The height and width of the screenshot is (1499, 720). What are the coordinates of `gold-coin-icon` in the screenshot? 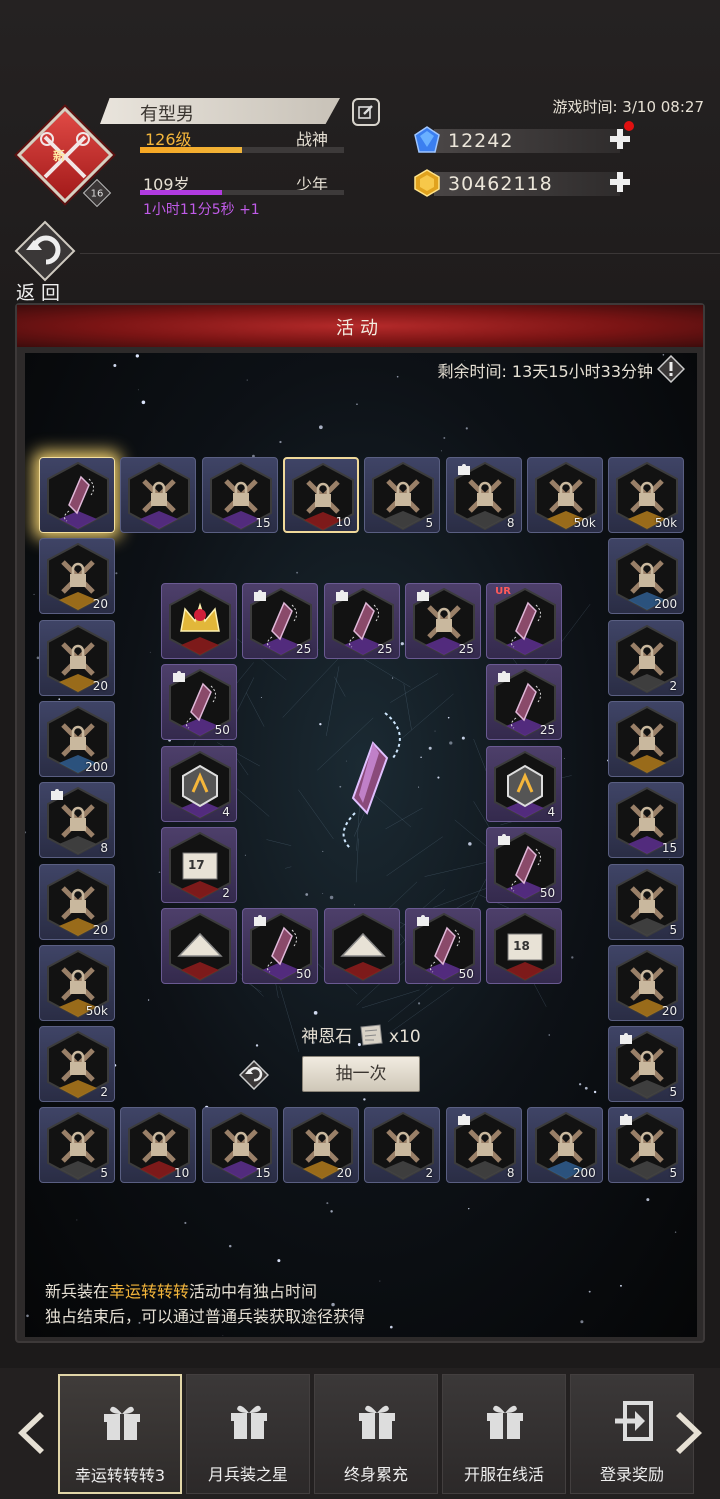 It's located at (427, 183).